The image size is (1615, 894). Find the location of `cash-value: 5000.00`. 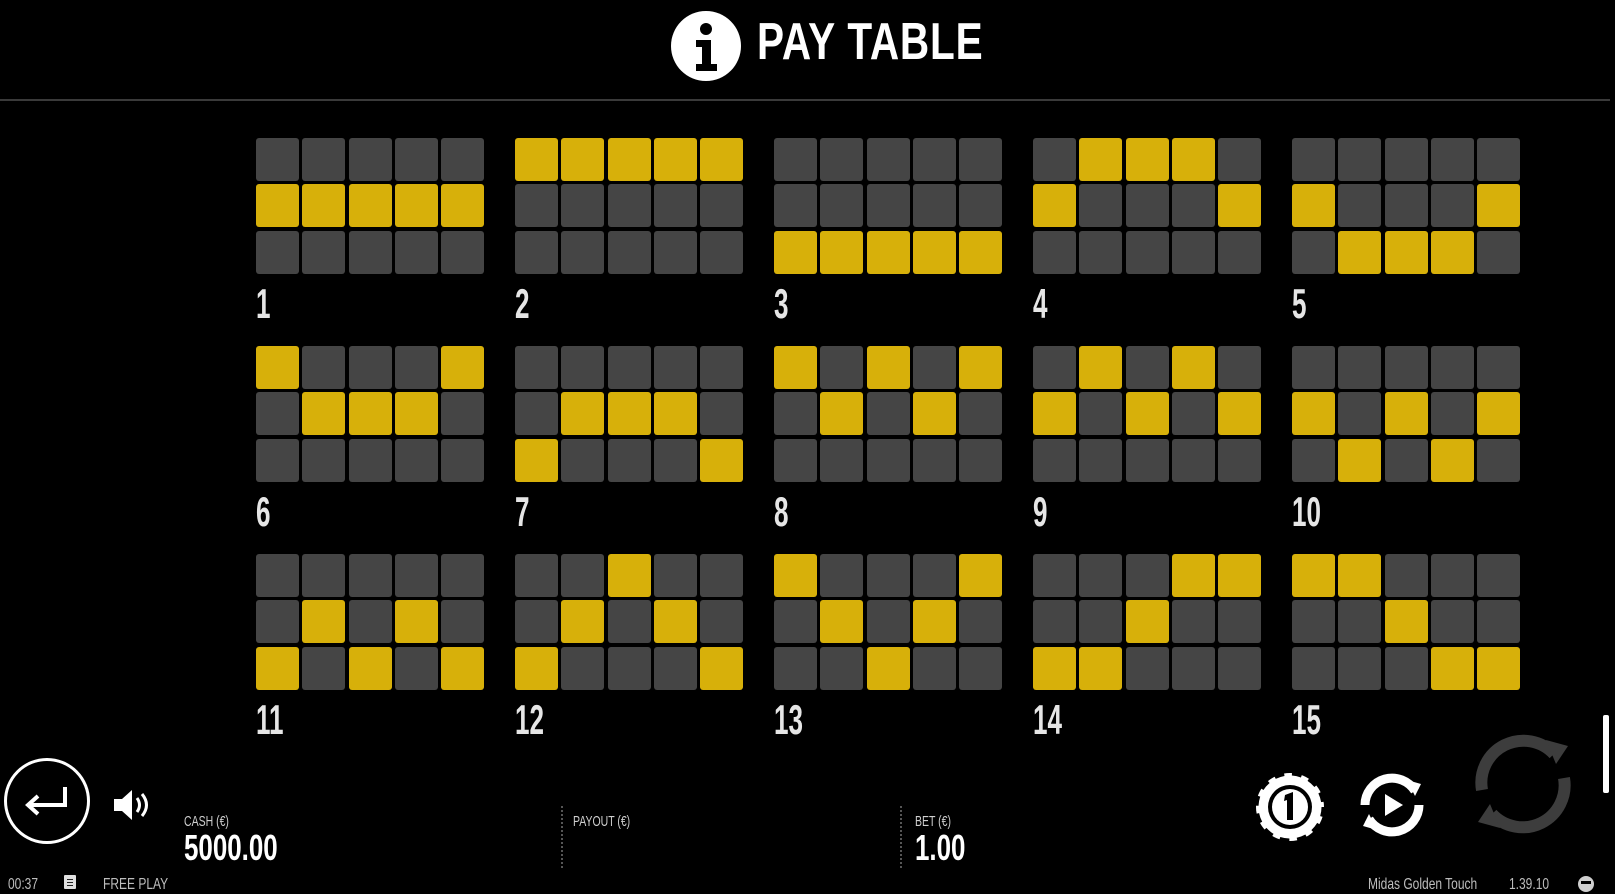

cash-value: 5000.00 is located at coordinates (231, 847).